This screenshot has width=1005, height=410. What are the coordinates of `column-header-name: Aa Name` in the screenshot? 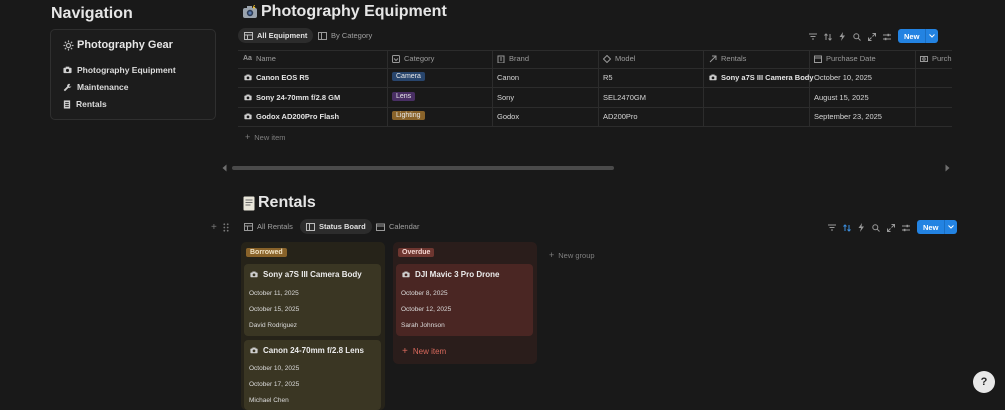 It's located at (259, 58).